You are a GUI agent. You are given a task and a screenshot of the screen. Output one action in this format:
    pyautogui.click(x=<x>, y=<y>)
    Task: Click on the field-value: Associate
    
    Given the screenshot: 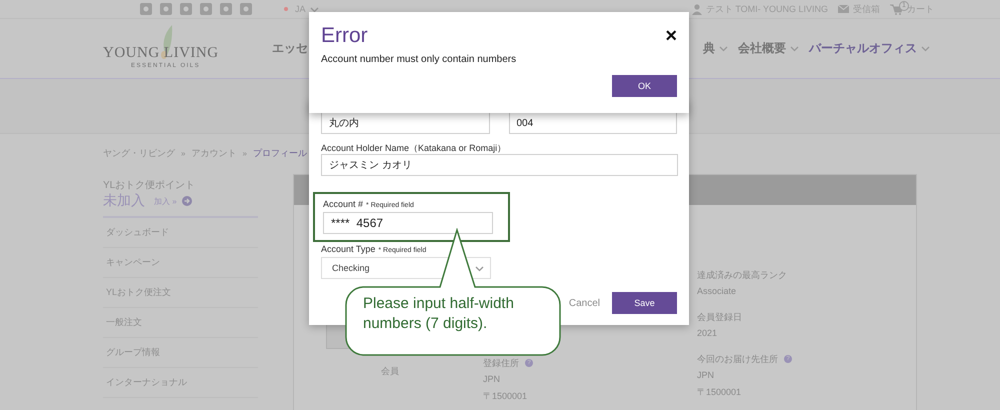 What is the action you would take?
    pyautogui.click(x=717, y=291)
    